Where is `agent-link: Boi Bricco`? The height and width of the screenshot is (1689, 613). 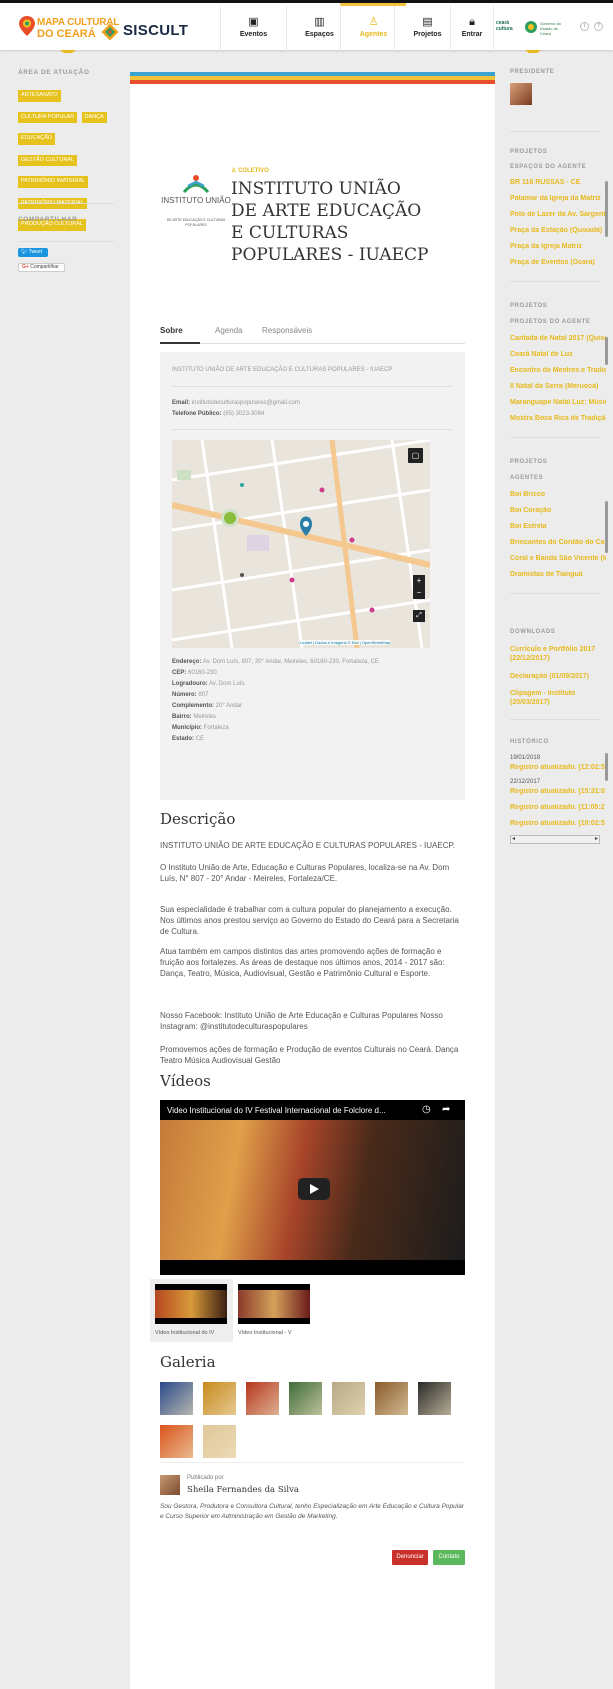 agent-link: Boi Bricco is located at coordinates (558, 494).